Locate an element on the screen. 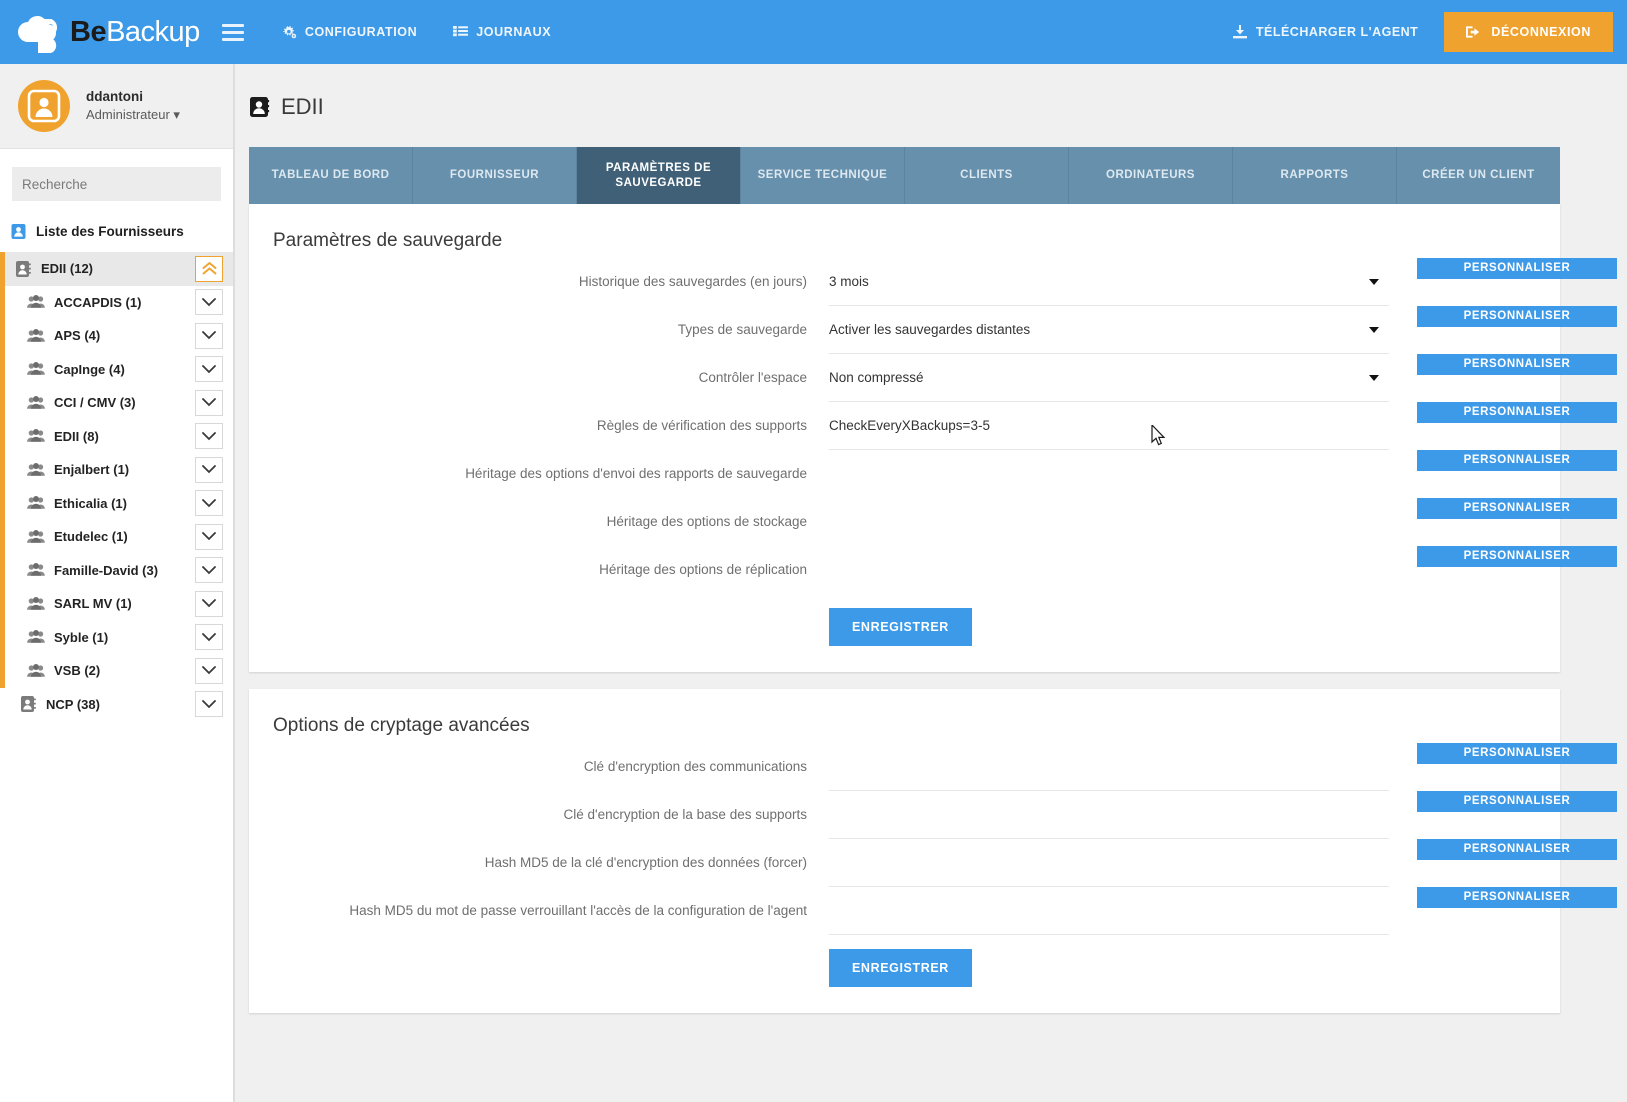 The height and width of the screenshot is (1102, 1627). profile-role: Administrateur ▾ is located at coordinates (133, 115).